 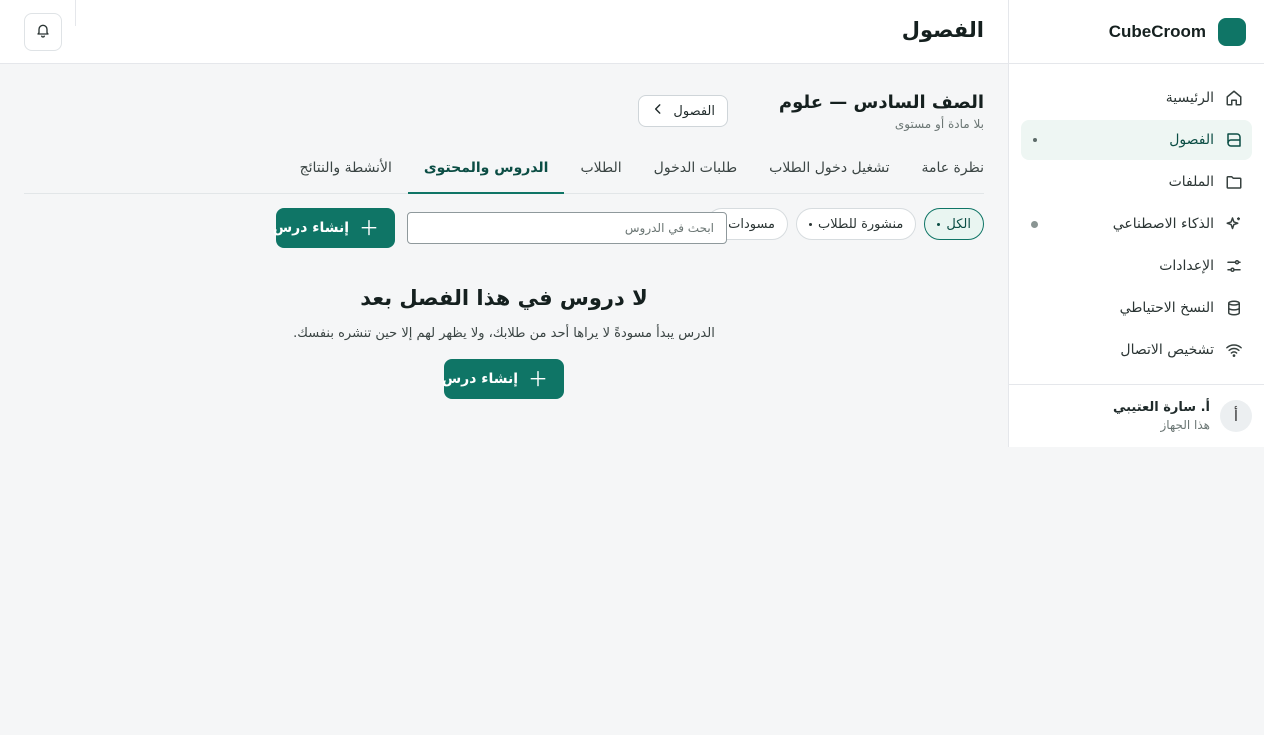 I want to click on brand-logo, so click(x=1232, y=31).